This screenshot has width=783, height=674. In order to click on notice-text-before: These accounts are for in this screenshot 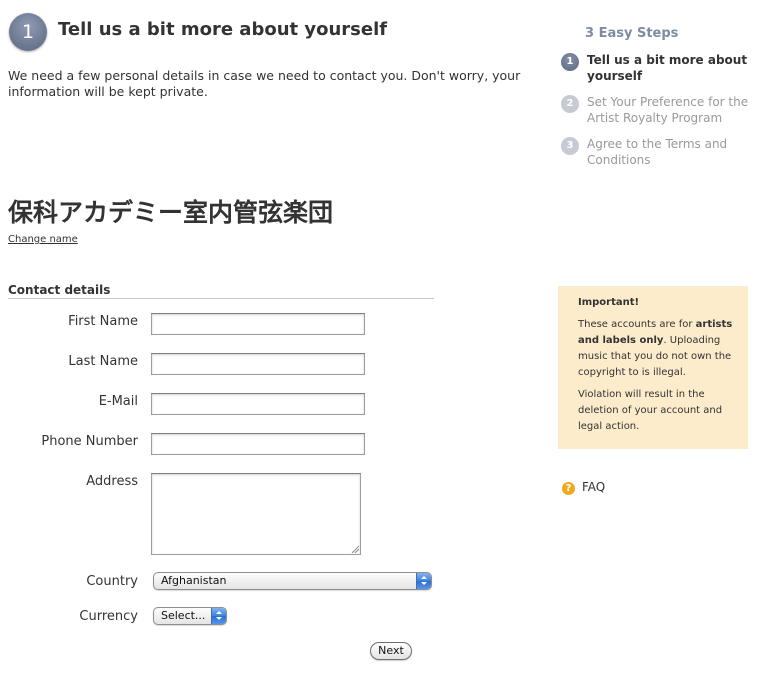, I will do `click(637, 324)`.